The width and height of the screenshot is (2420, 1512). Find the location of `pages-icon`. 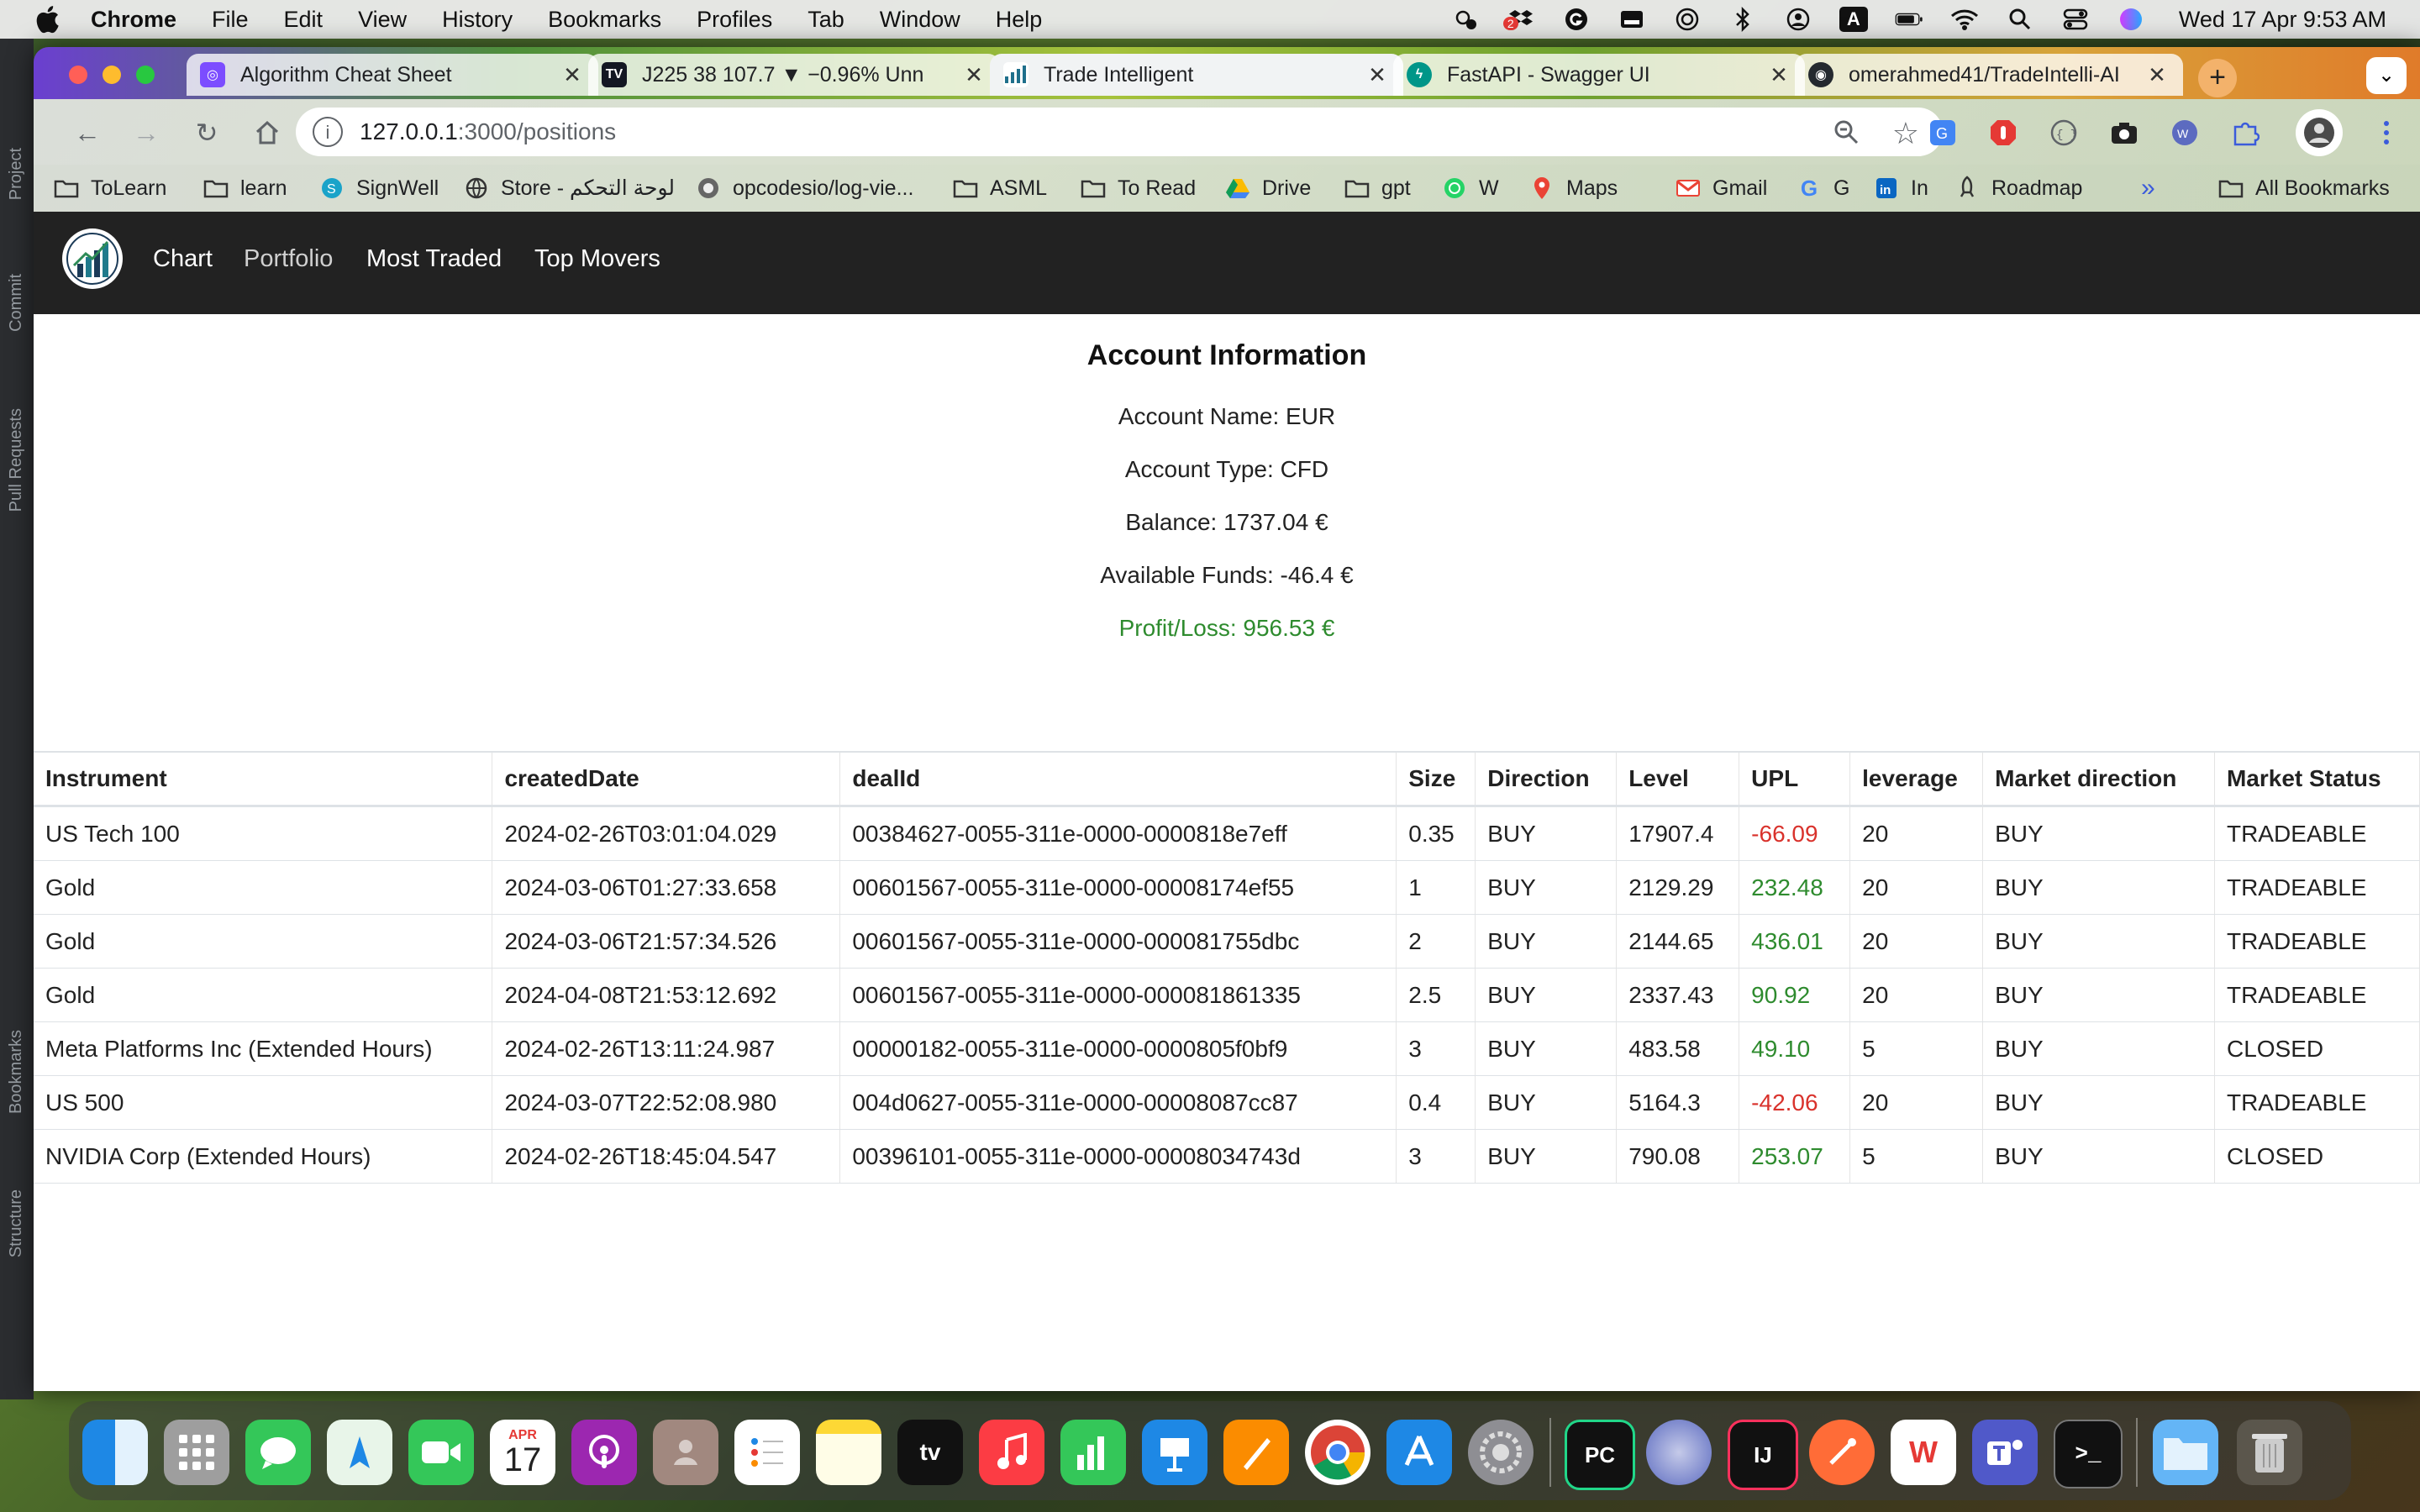

pages-icon is located at coordinates (1256, 1452).